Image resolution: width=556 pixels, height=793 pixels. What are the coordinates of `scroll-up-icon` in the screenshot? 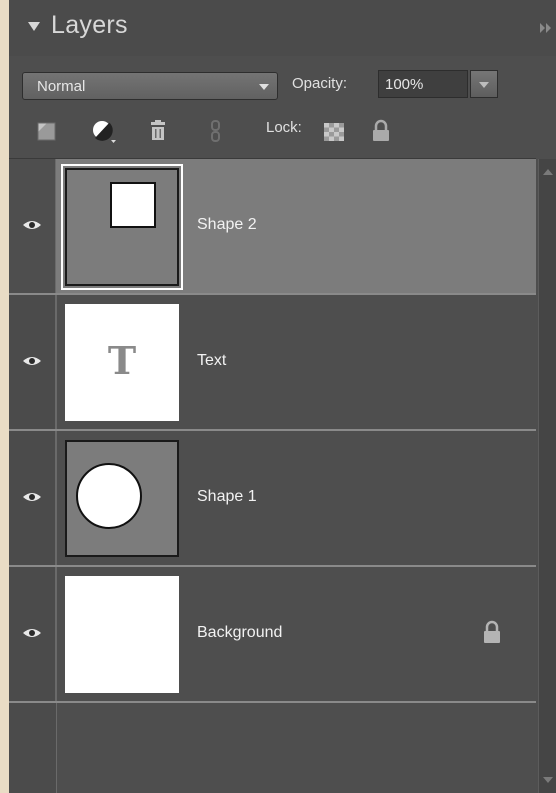 It's located at (548, 172).